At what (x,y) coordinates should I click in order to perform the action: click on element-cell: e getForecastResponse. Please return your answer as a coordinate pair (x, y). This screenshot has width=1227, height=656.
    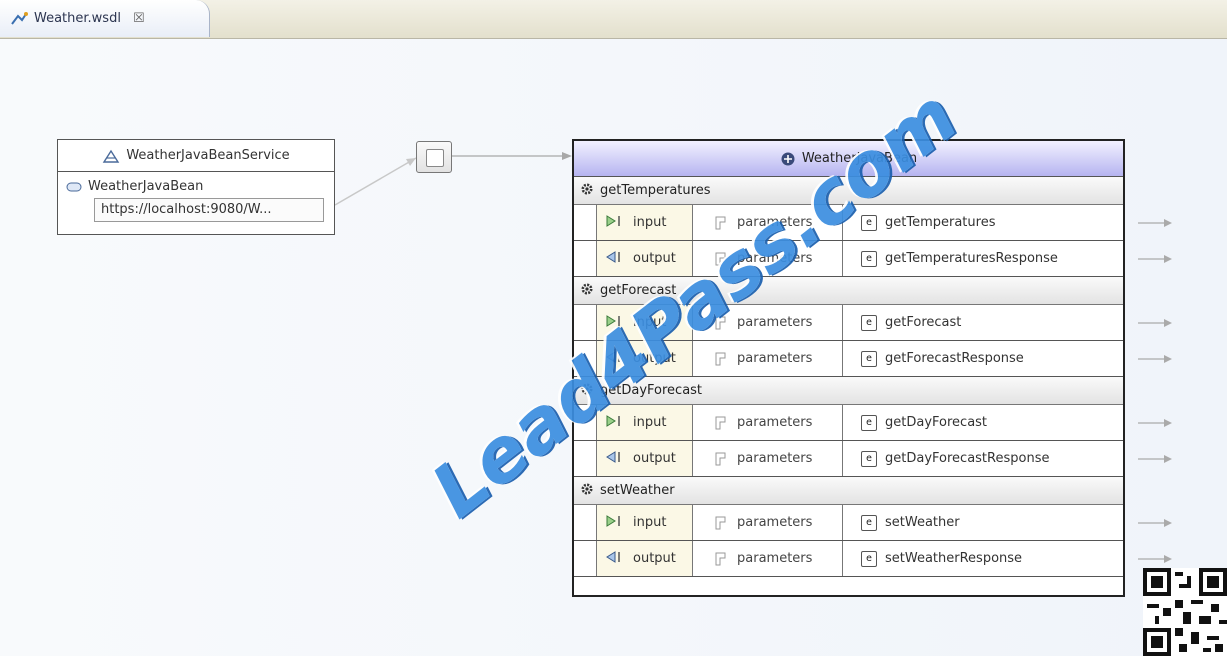
    Looking at the image, I should click on (983, 358).